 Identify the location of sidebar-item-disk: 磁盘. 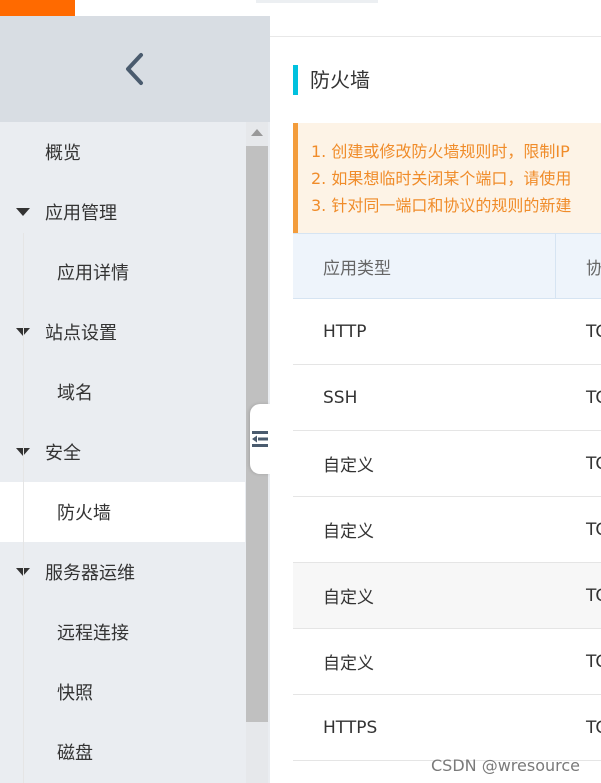
(122, 752).